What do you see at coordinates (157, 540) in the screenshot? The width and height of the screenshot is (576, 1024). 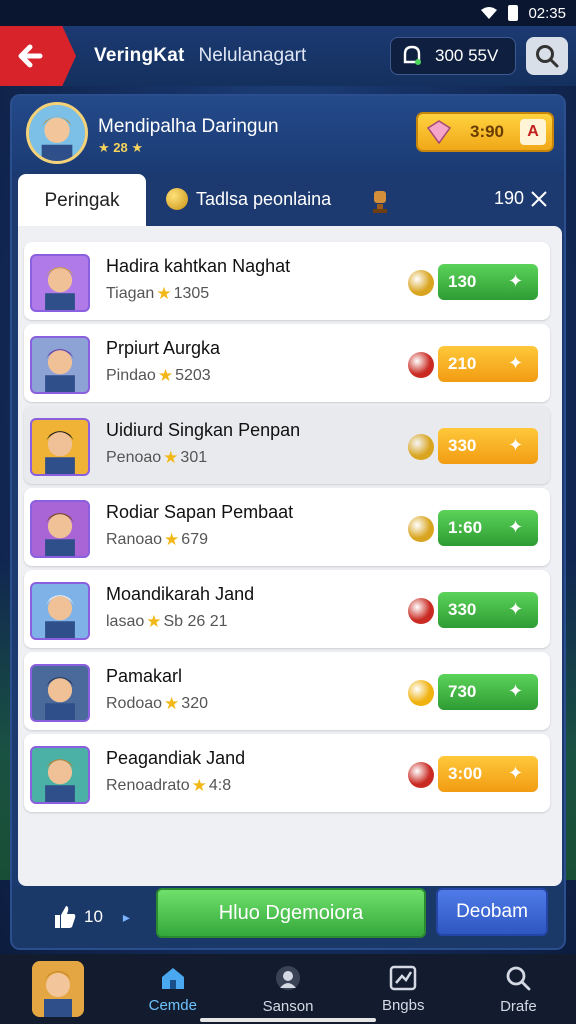 I see `player-sub: Ranoao ★ 679` at bounding box center [157, 540].